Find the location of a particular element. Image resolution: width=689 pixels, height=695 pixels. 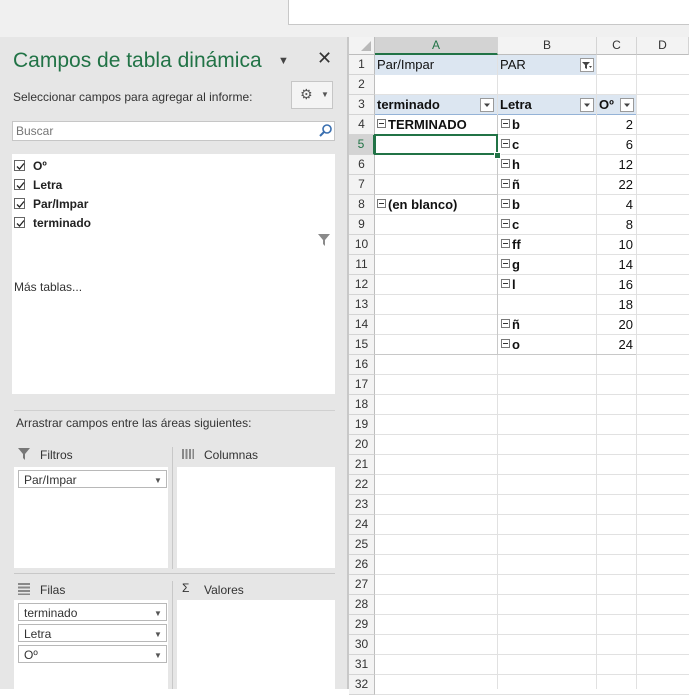

column-header-c: C is located at coordinates (617, 46).